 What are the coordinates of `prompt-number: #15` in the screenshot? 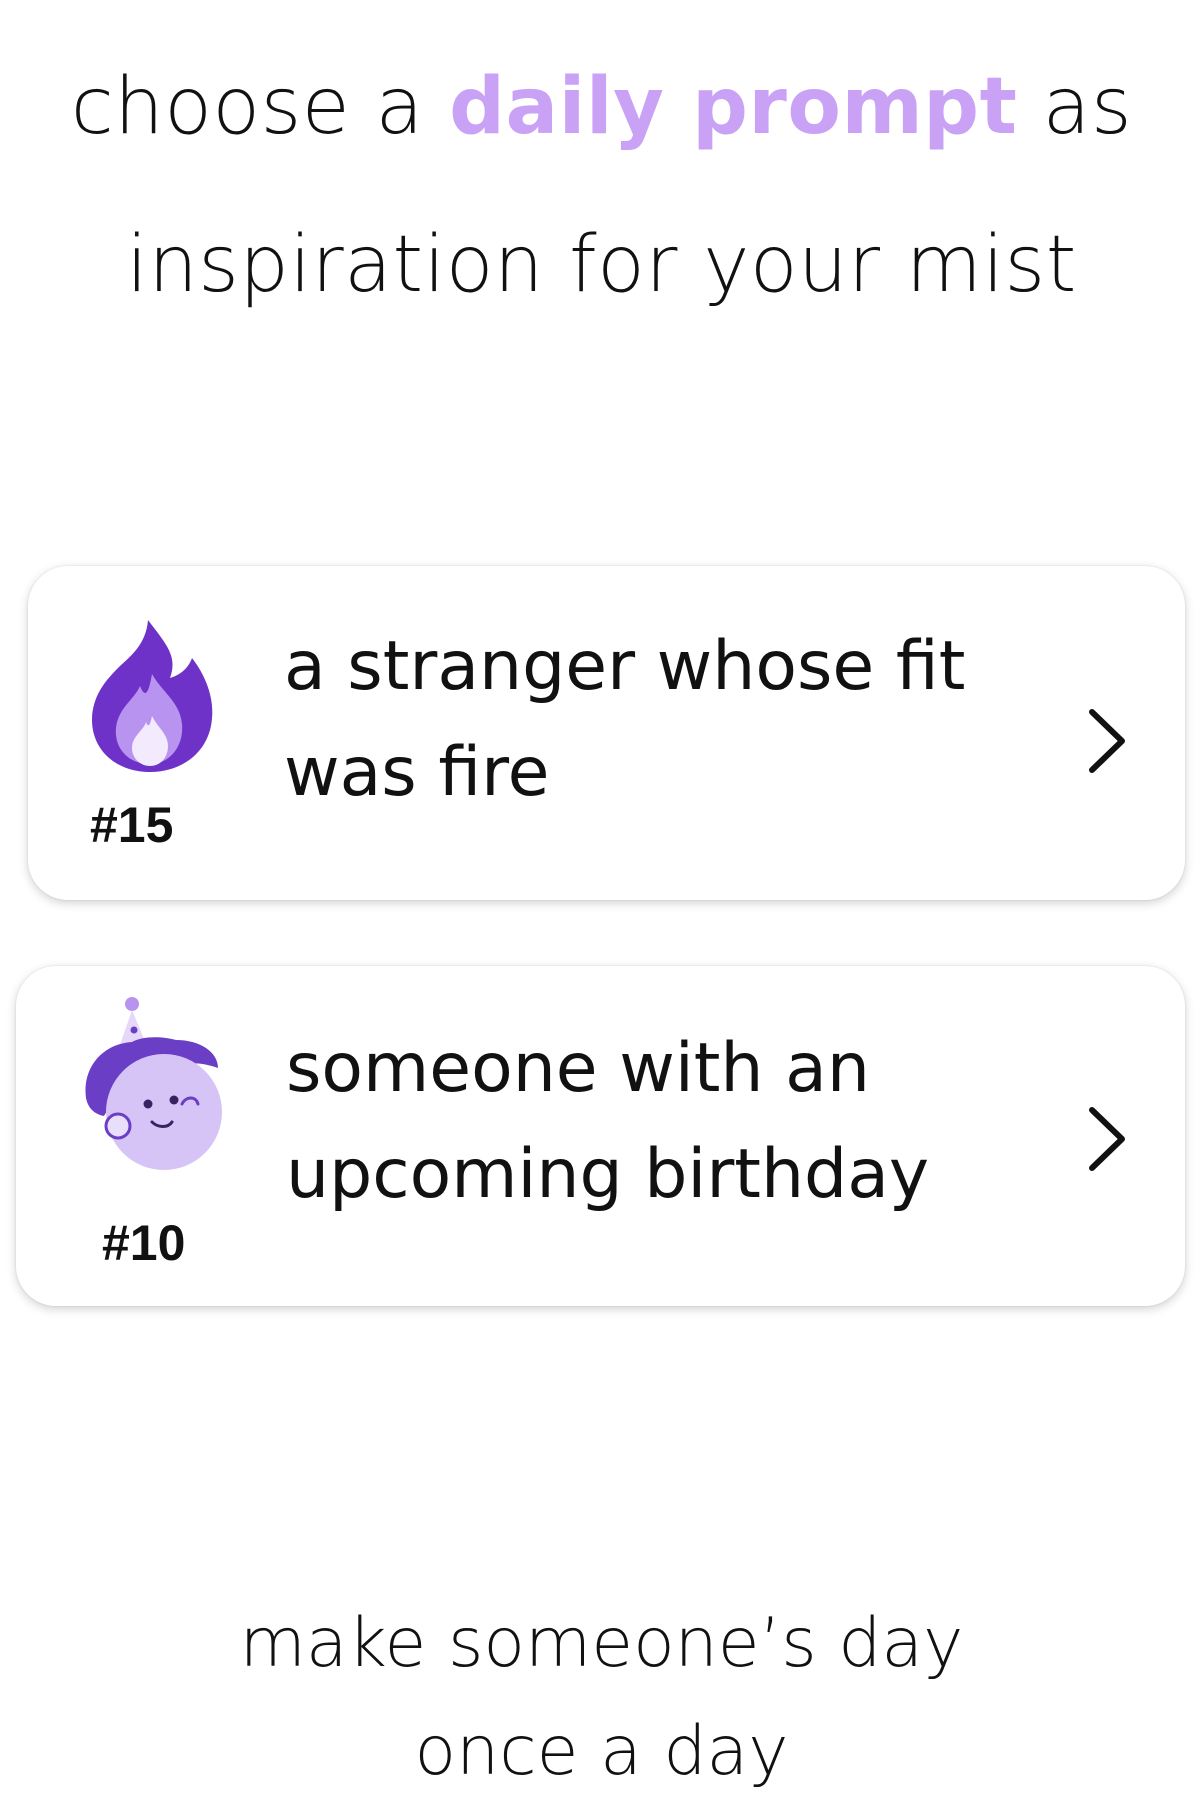 It's located at (132, 825).